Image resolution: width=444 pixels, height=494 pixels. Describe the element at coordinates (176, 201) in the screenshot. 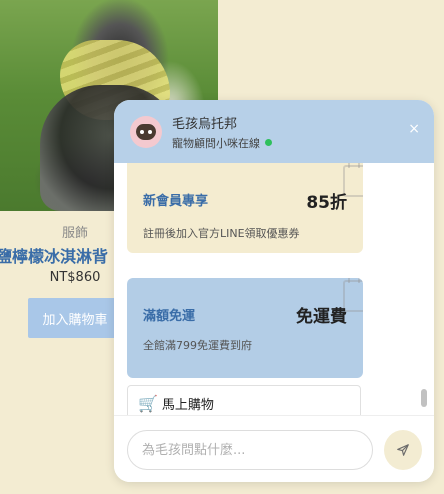

I see `promo-title: 新會員專享` at that location.